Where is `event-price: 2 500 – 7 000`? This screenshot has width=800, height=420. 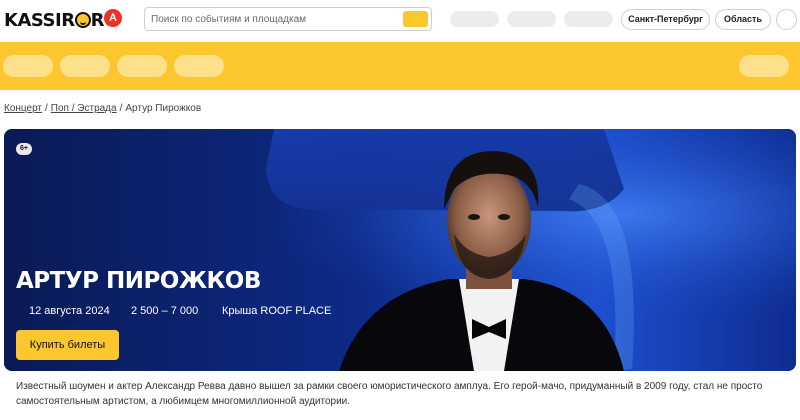
event-price: 2 500 – 7 000 is located at coordinates (165, 311).